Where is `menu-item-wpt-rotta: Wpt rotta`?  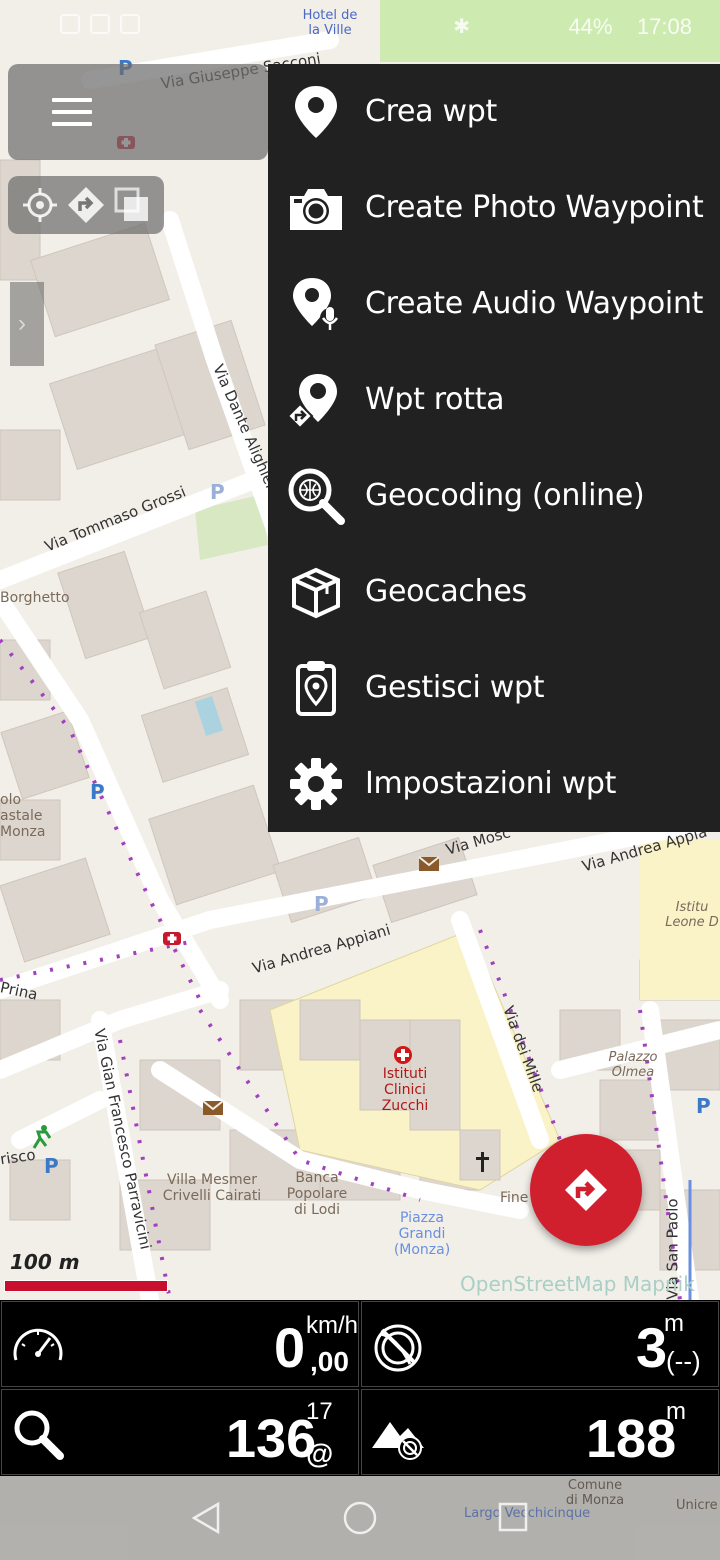
menu-item-wpt-rotta: Wpt rotta is located at coordinates (494, 400).